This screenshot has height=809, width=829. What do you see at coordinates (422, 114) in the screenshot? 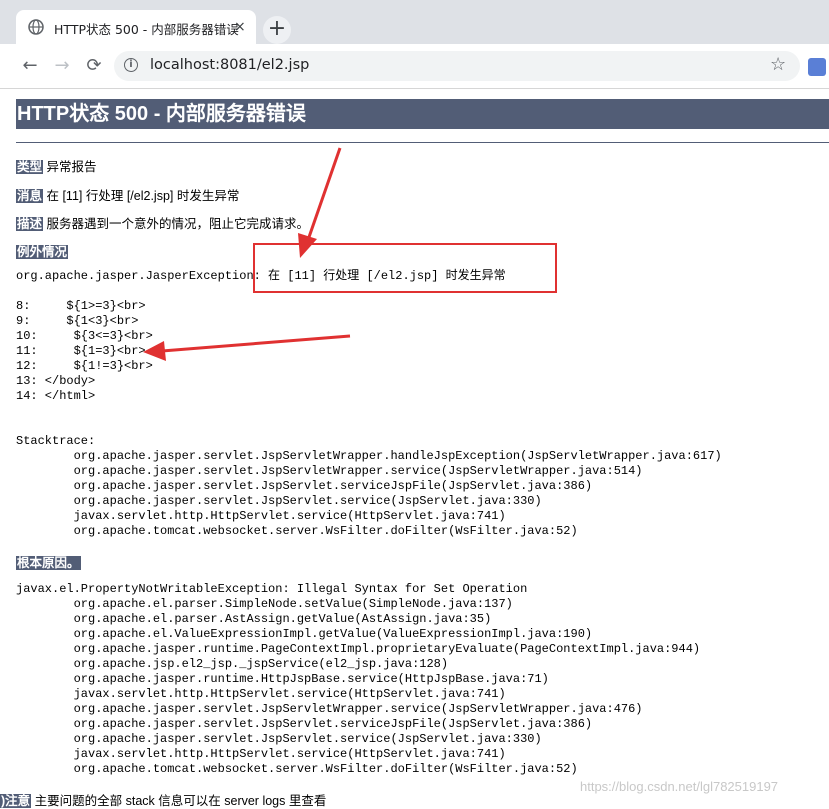
I see `page-title: HTTP状态 500 - 内部服务器错误` at bounding box center [422, 114].